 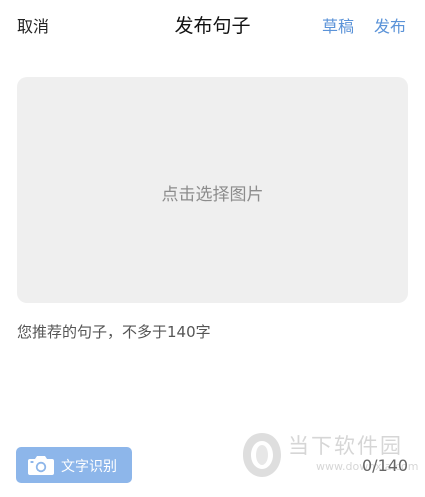 I want to click on image-picker-label: 点击选择图片, so click(x=212, y=195).